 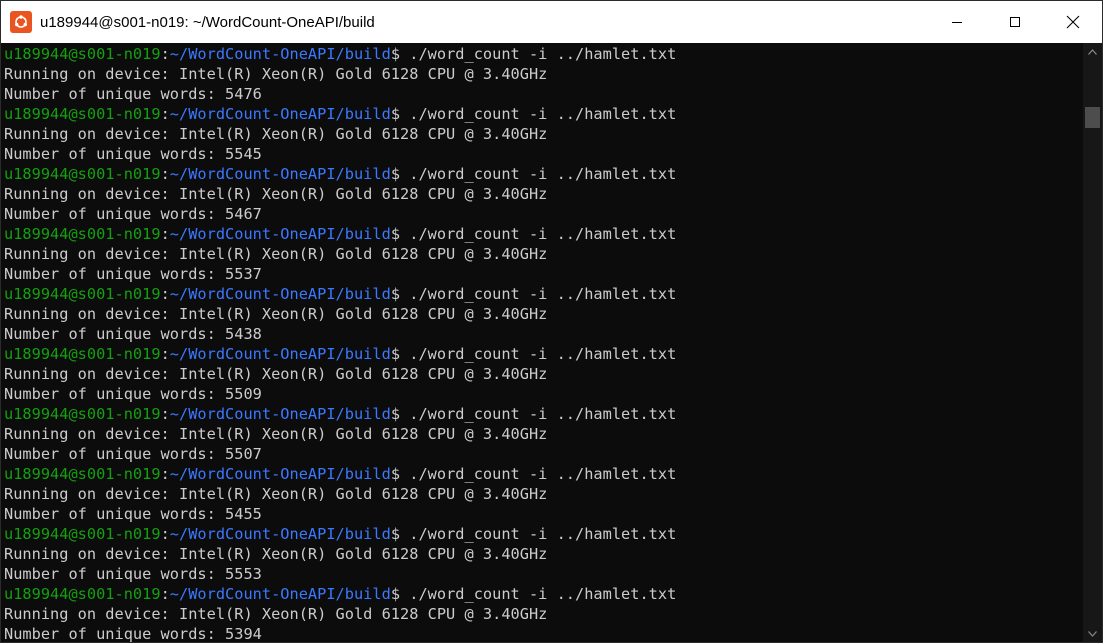 I want to click on scroll-up-button, so click(x=1092, y=51).